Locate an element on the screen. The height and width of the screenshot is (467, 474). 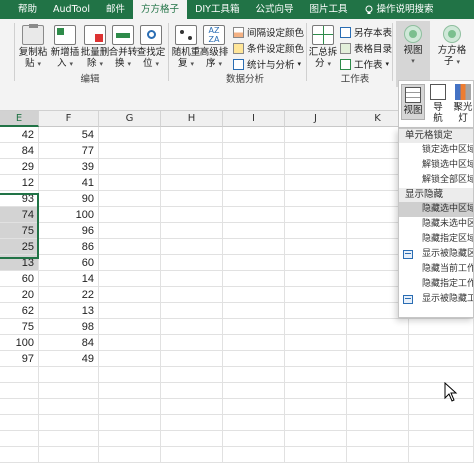
column-header-g: G is located at coordinates (130, 119).